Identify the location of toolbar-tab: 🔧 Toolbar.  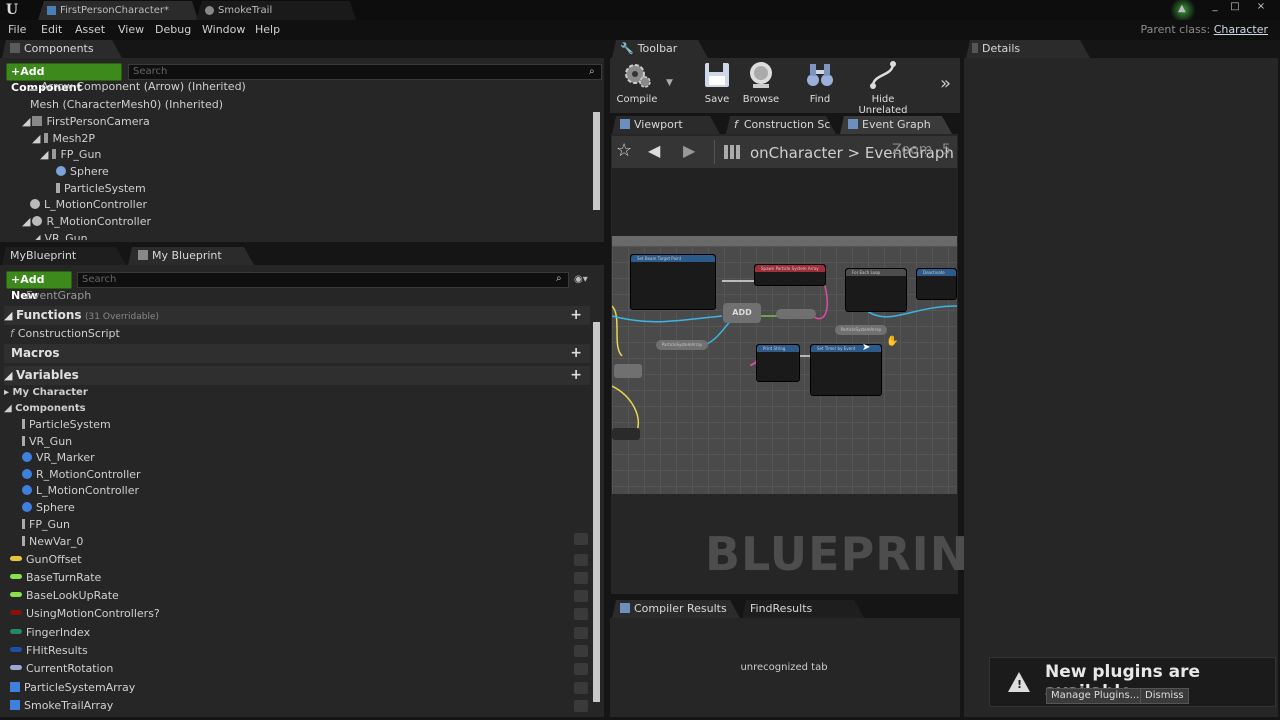
(660, 49).